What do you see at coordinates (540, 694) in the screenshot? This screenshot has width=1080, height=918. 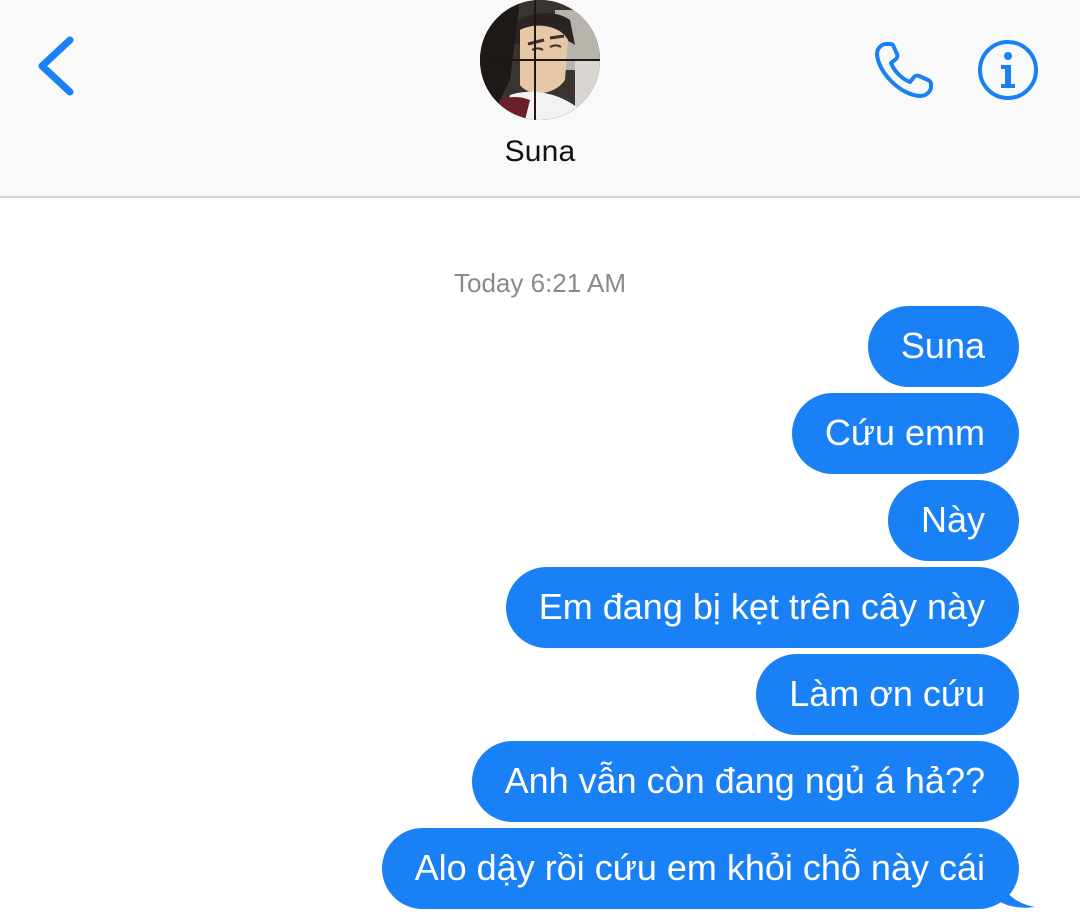 I see `message-row: Làm ơn cứu` at bounding box center [540, 694].